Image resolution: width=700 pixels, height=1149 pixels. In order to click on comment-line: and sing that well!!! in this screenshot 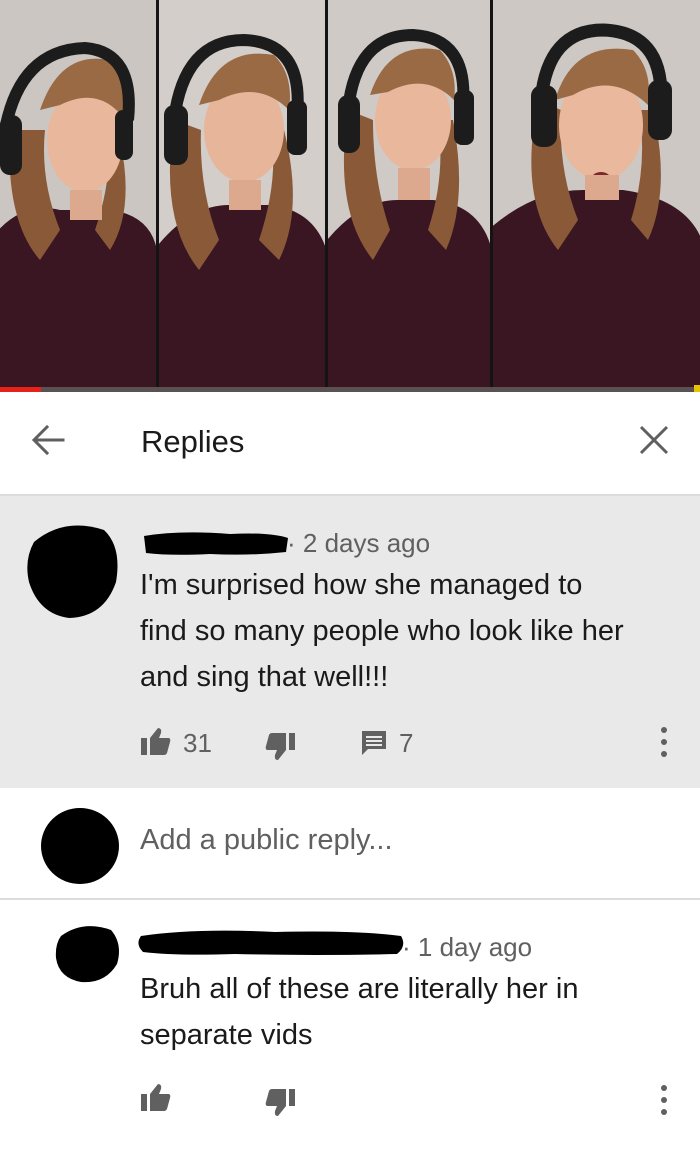, I will do `click(264, 677)`.